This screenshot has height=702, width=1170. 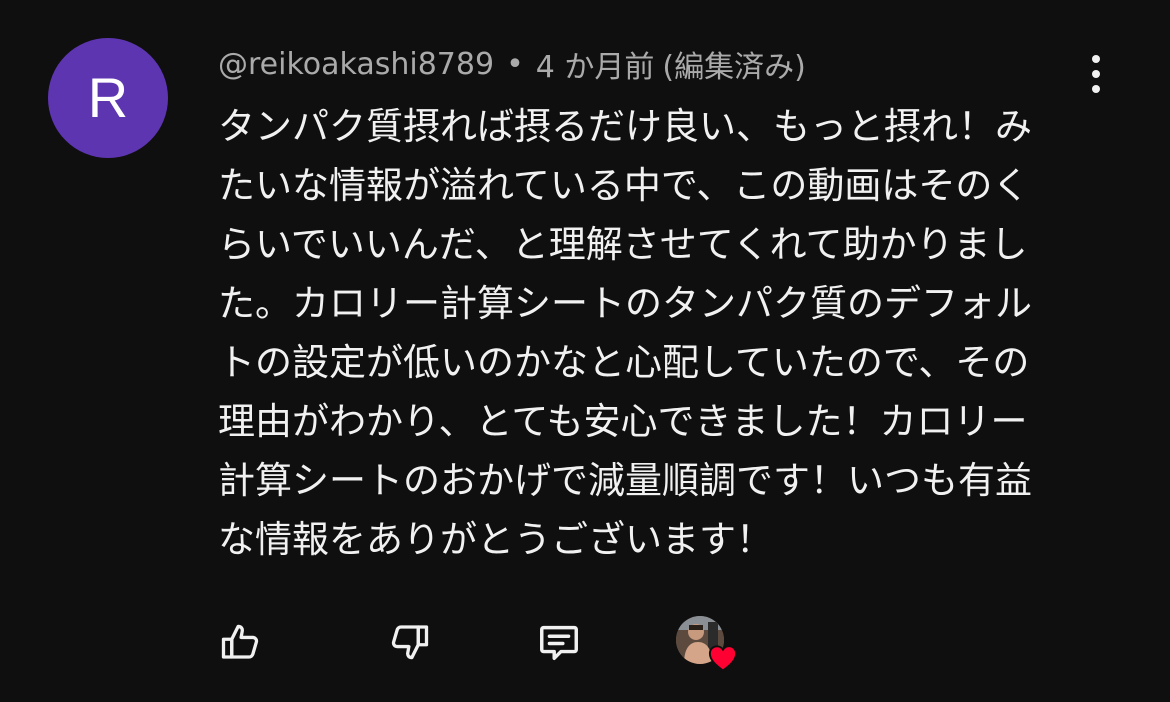 What do you see at coordinates (595, 64) in the screenshot?
I see `comment-timestamp: 4 か月前` at bounding box center [595, 64].